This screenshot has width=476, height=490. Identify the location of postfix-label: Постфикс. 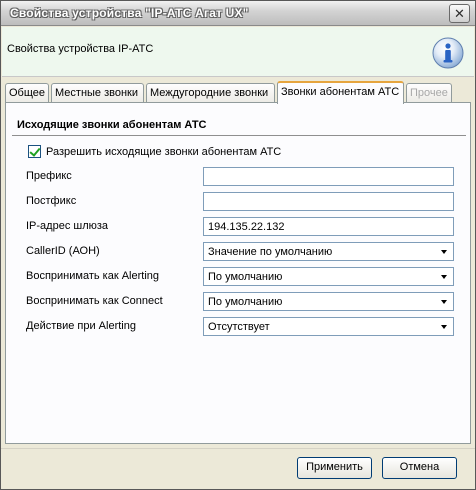
(51, 201).